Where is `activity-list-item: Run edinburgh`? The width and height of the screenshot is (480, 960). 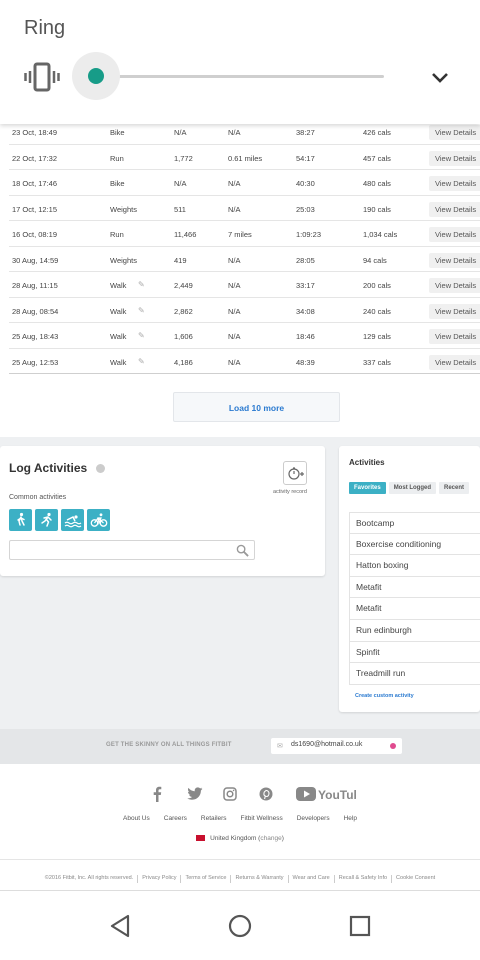
activity-list-item: Run edinburgh is located at coordinates (414, 630).